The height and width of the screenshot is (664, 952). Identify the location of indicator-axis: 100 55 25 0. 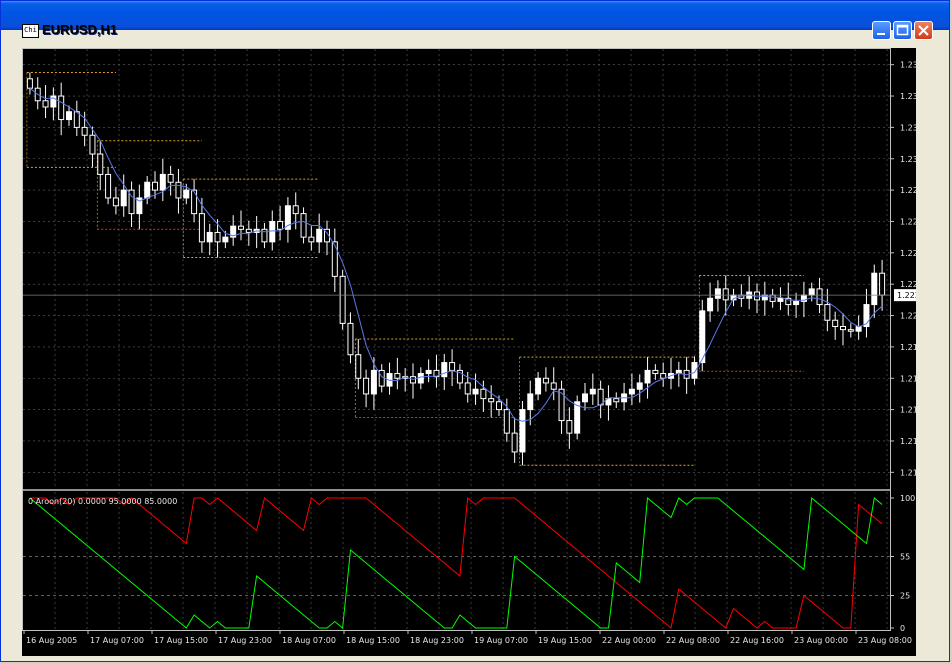
(902, 563).